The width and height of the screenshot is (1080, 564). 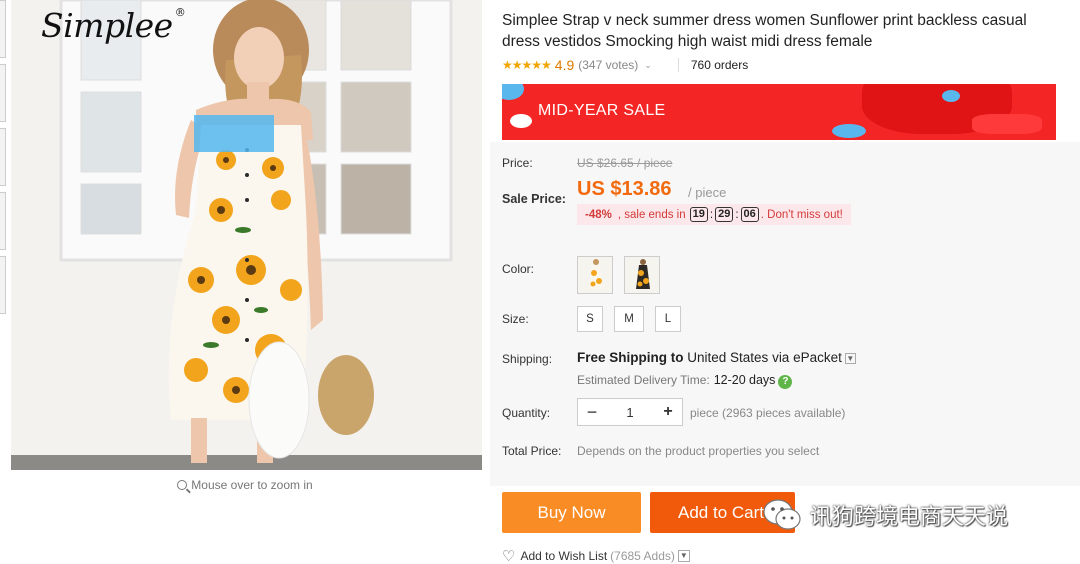 I want to click on rating-stars: ★★★★★, so click(x=527, y=65).